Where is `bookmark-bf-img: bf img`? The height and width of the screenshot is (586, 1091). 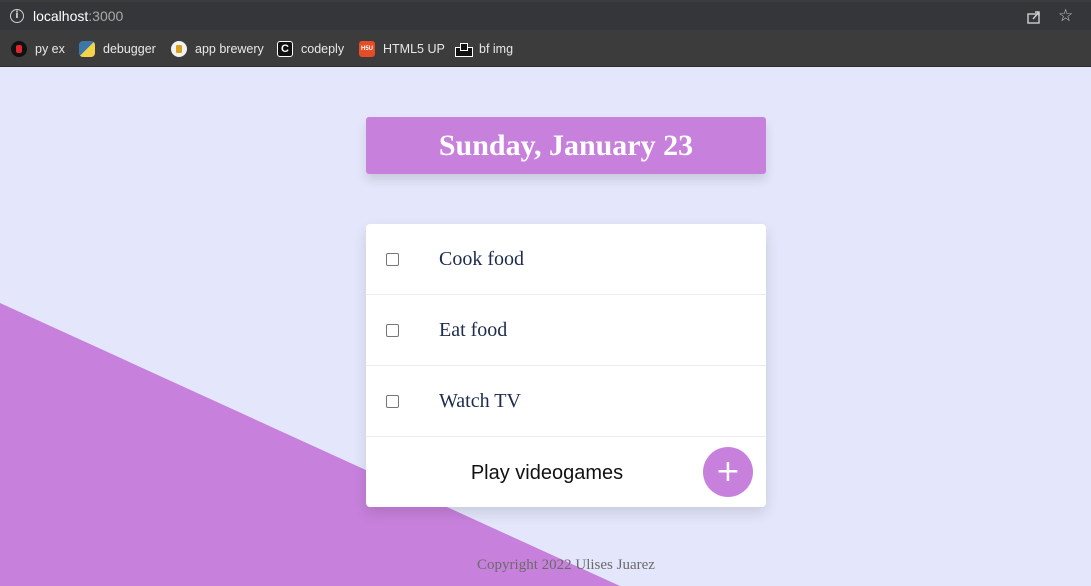 bookmark-bf-img: bf img is located at coordinates (484, 49).